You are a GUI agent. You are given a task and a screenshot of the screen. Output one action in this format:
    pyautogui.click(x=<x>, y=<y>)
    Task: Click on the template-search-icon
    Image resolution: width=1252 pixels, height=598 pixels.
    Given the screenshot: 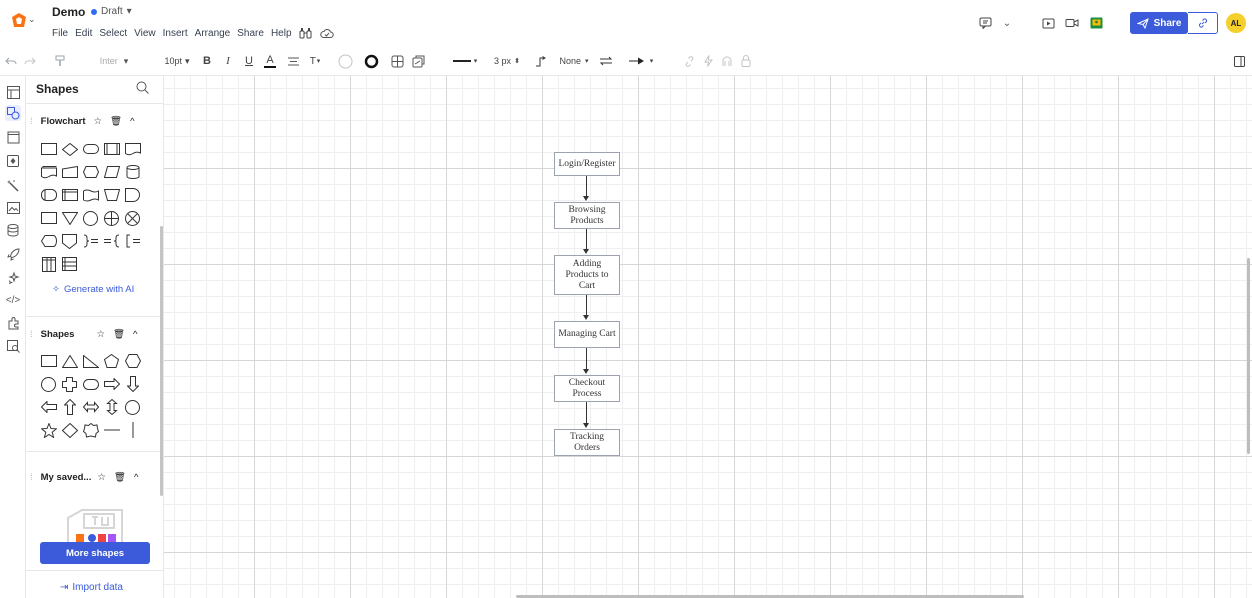 What is the action you would take?
    pyautogui.click(x=13, y=346)
    